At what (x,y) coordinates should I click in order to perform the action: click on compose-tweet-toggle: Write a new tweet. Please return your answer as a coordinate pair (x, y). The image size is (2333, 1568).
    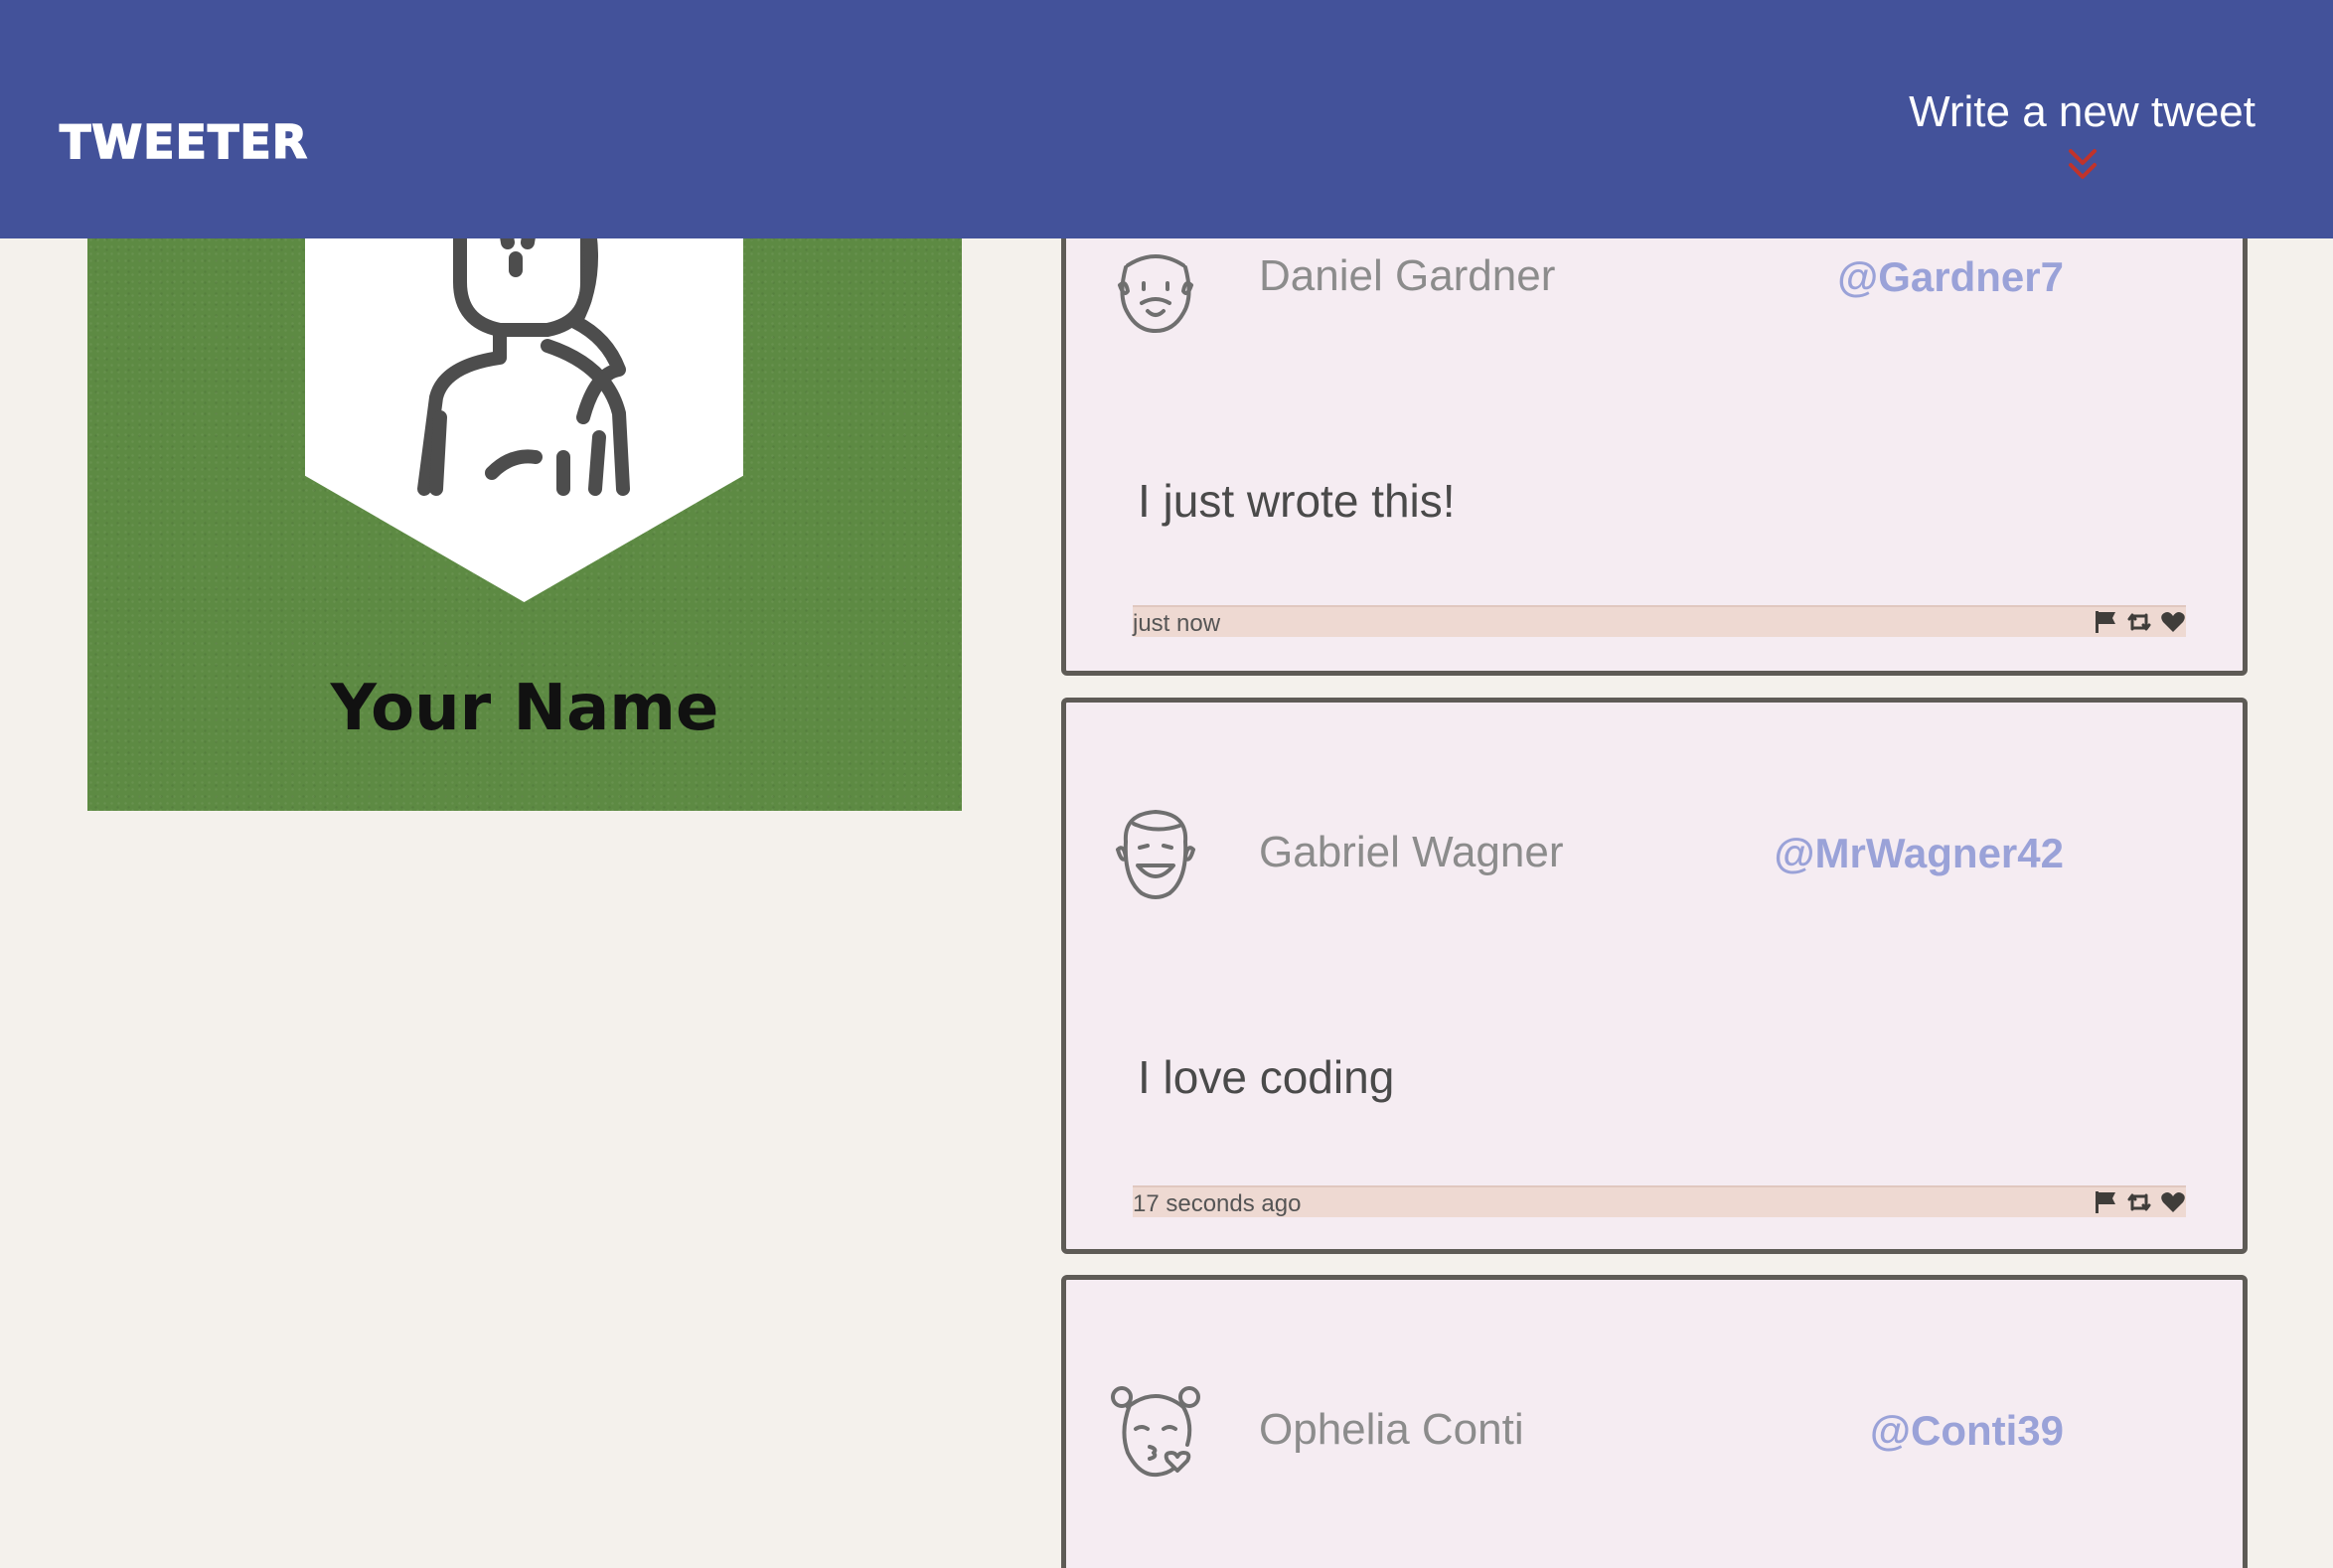
    Looking at the image, I should click on (2082, 136).